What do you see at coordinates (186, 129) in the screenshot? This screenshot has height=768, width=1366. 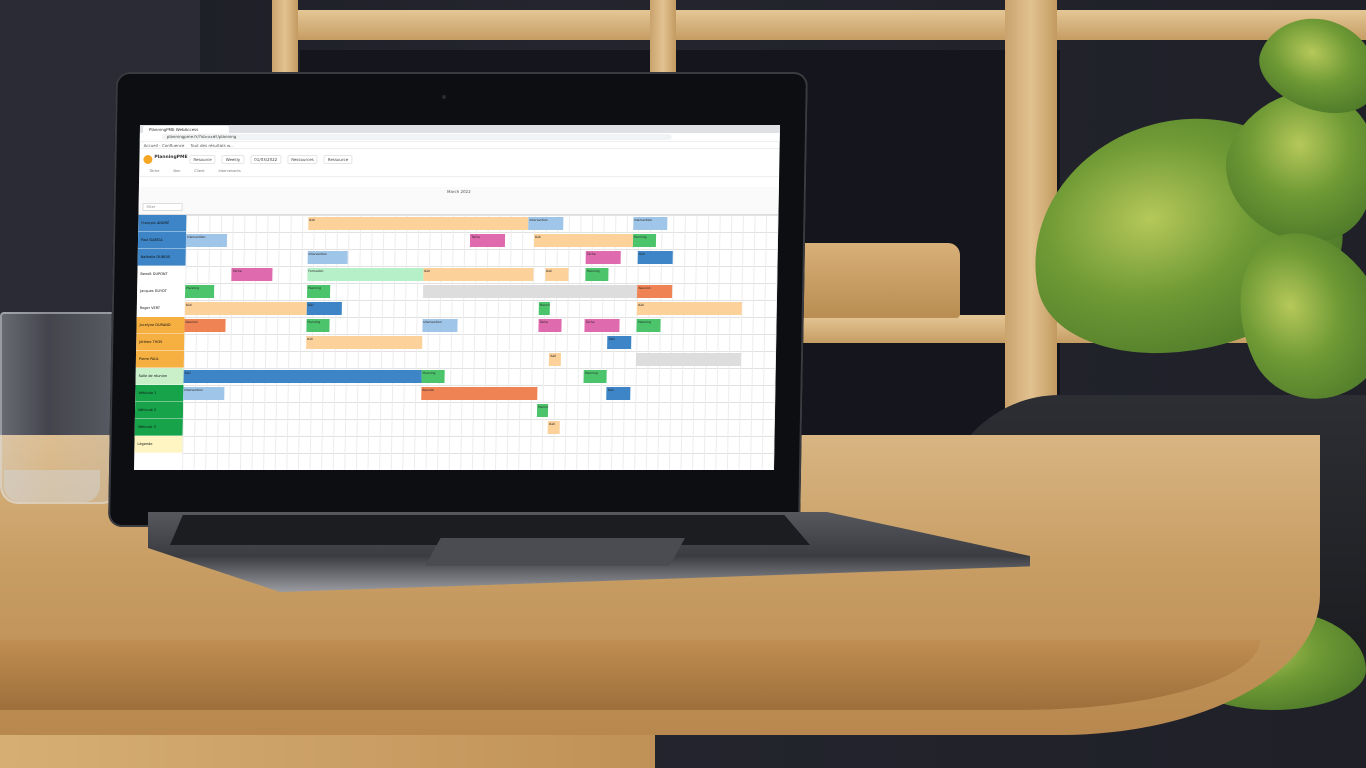 I see `browser-tab: PlanningPME WebAccess` at bounding box center [186, 129].